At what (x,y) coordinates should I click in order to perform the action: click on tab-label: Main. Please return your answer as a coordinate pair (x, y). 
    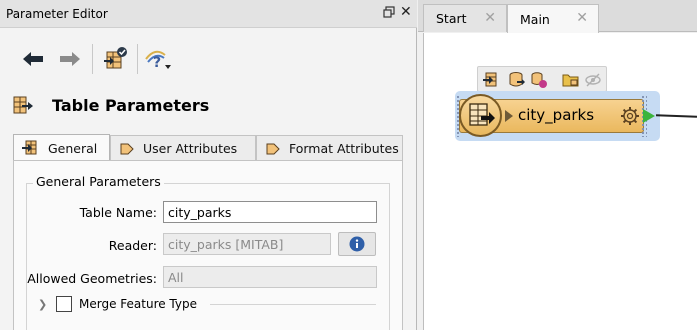
    Looking at the image, I should click on (535, 19).